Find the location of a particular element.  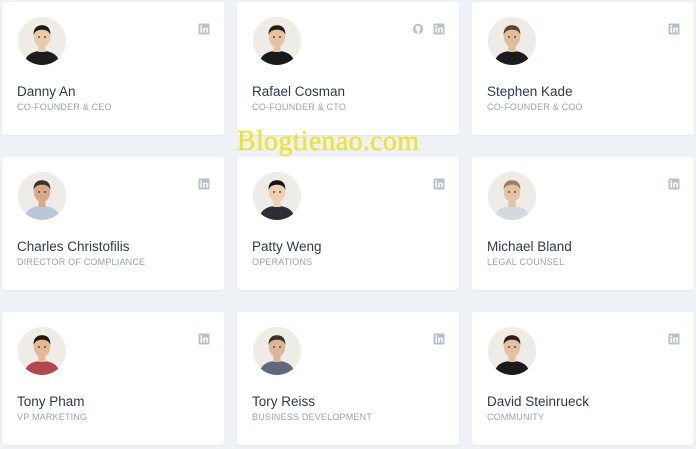

member-name: Charles Christofilis is located at coordinates (73, 246).